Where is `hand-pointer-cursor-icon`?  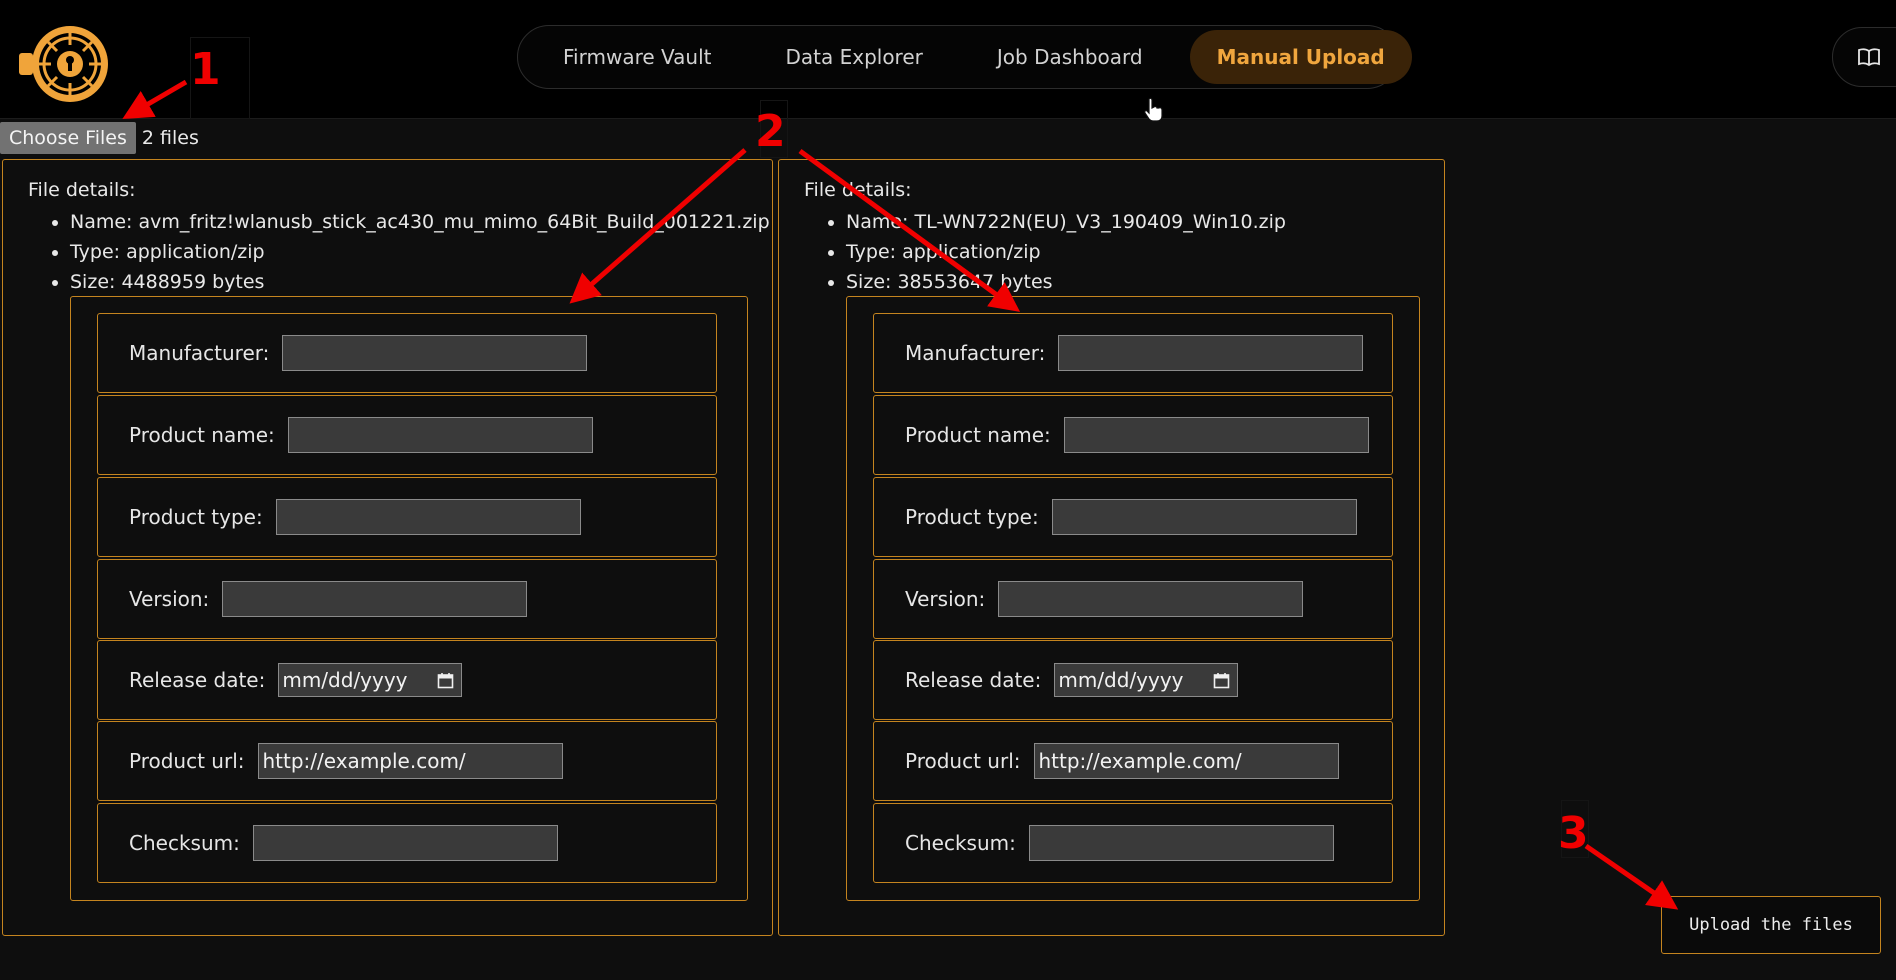
hand-pointer-cursor-icon is located at coordinates (1153, 109).